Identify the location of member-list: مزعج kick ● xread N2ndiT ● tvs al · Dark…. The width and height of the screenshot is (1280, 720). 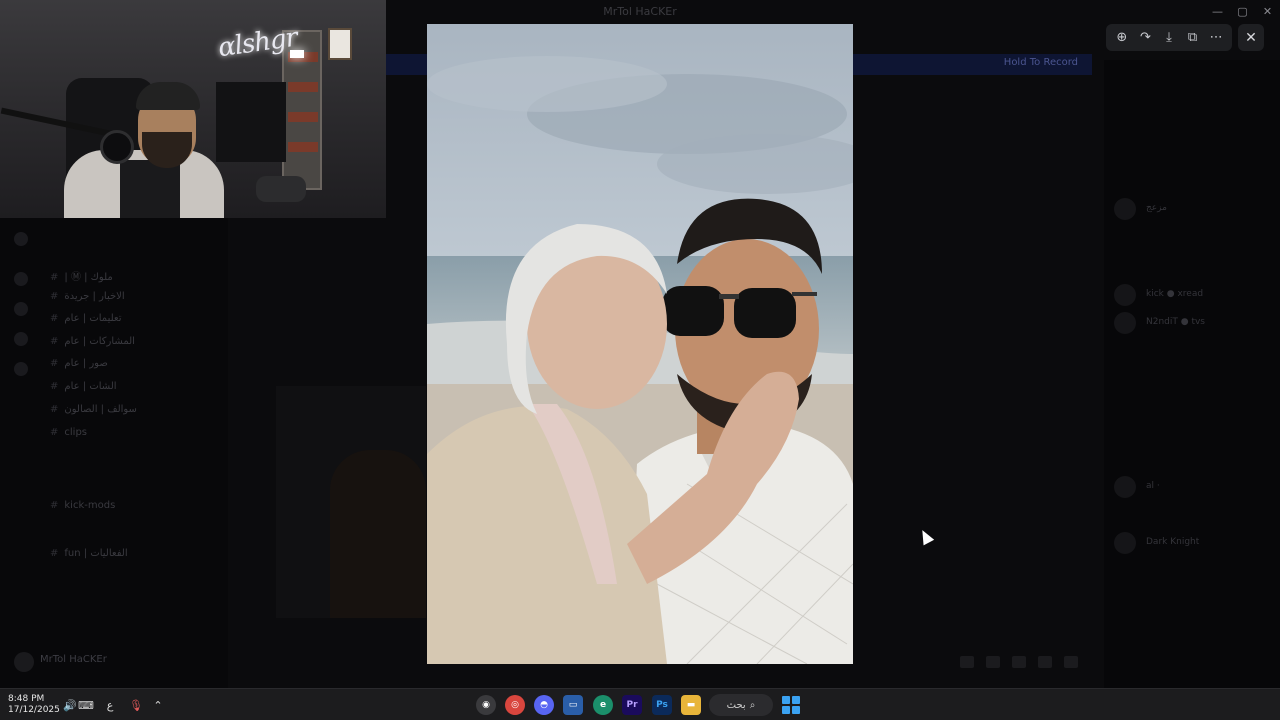
(1192, 374).